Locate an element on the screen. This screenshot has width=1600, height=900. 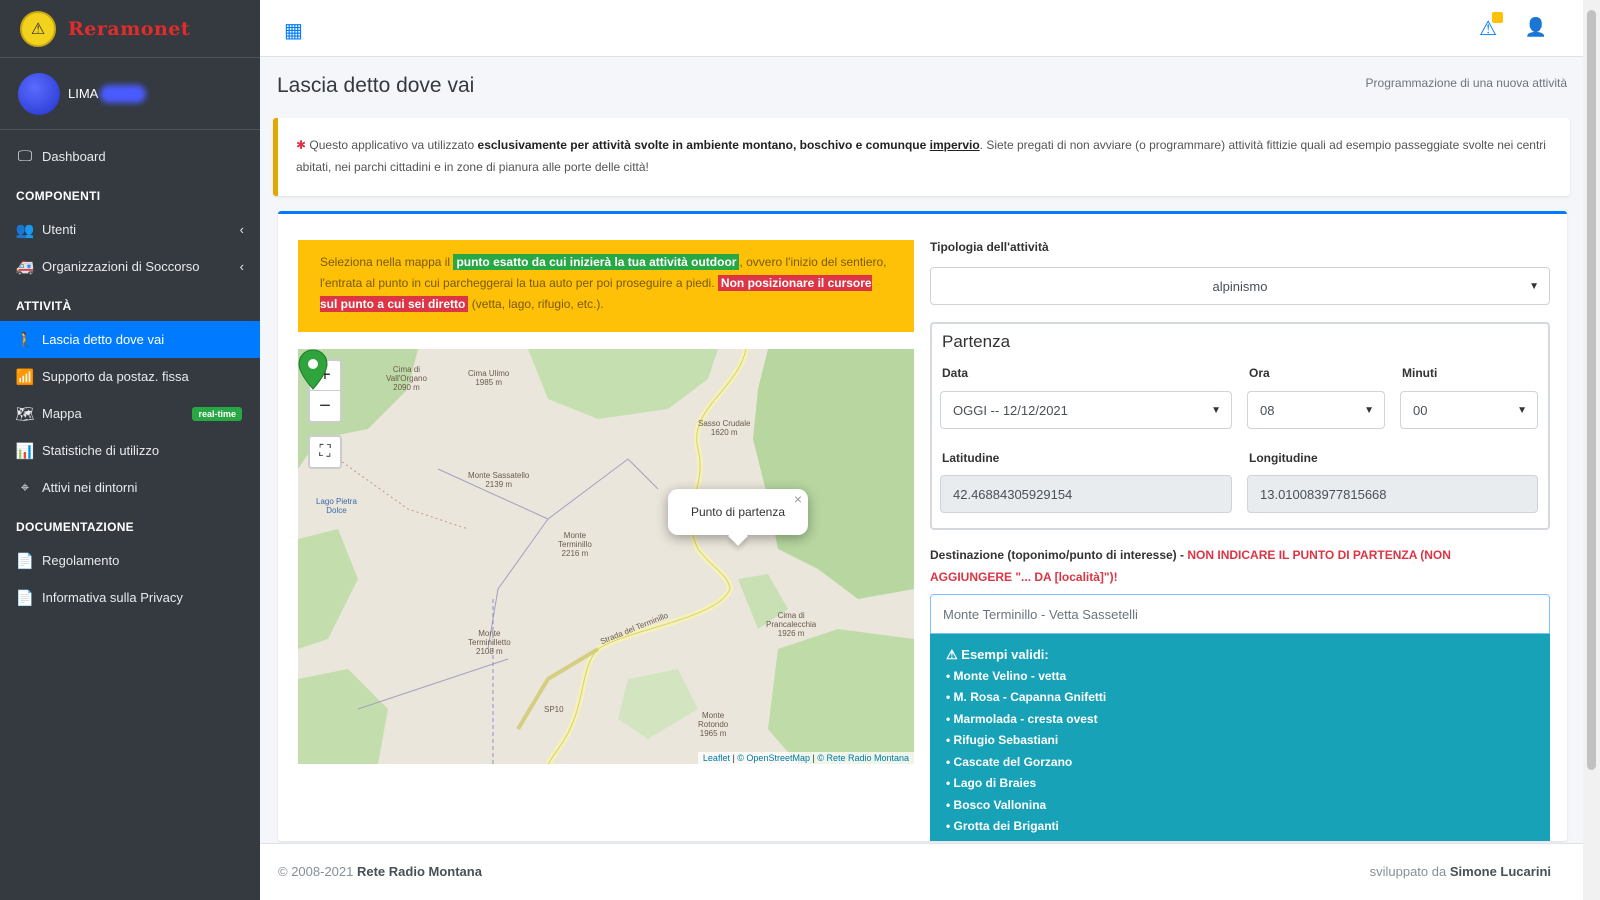
sidebar-item-statistiche: 📊 Statistiche di utilizzo is located at coordinates (130, 450).